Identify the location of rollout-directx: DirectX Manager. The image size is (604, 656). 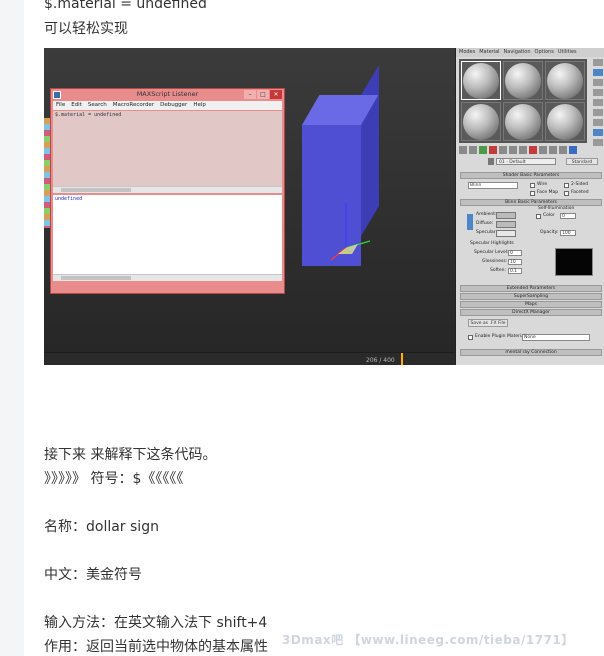
(531, 312).